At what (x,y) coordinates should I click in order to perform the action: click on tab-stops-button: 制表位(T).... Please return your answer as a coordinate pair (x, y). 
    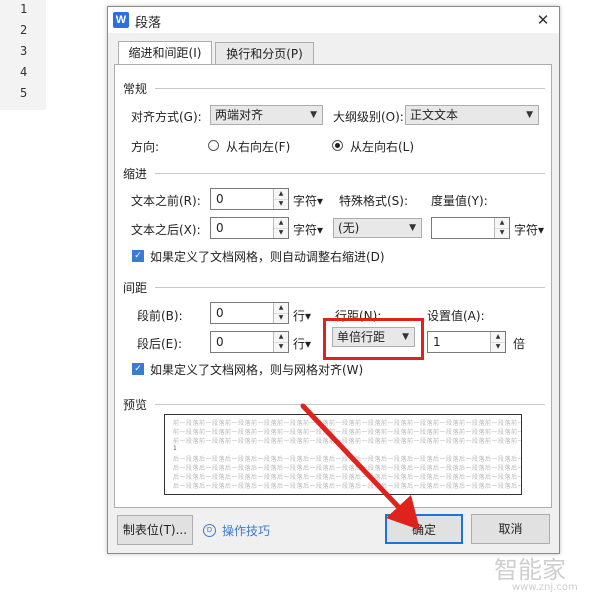
    Looking at the image, I should click on (155, 530).